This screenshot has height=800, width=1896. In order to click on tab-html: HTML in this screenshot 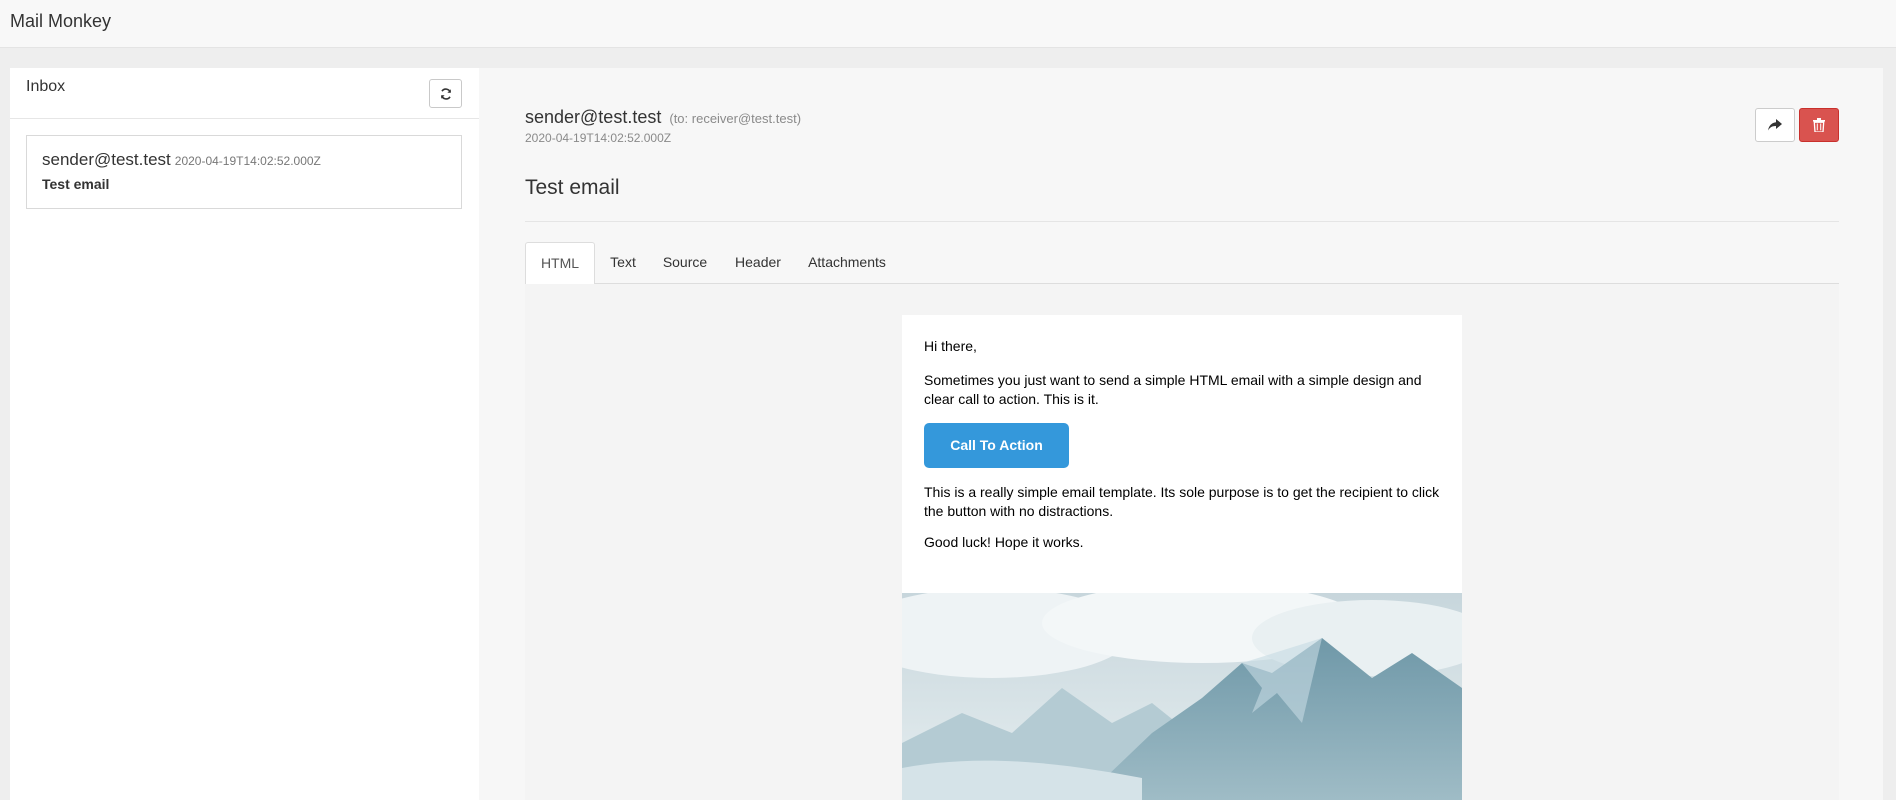, I will do `click(560, 263)`.